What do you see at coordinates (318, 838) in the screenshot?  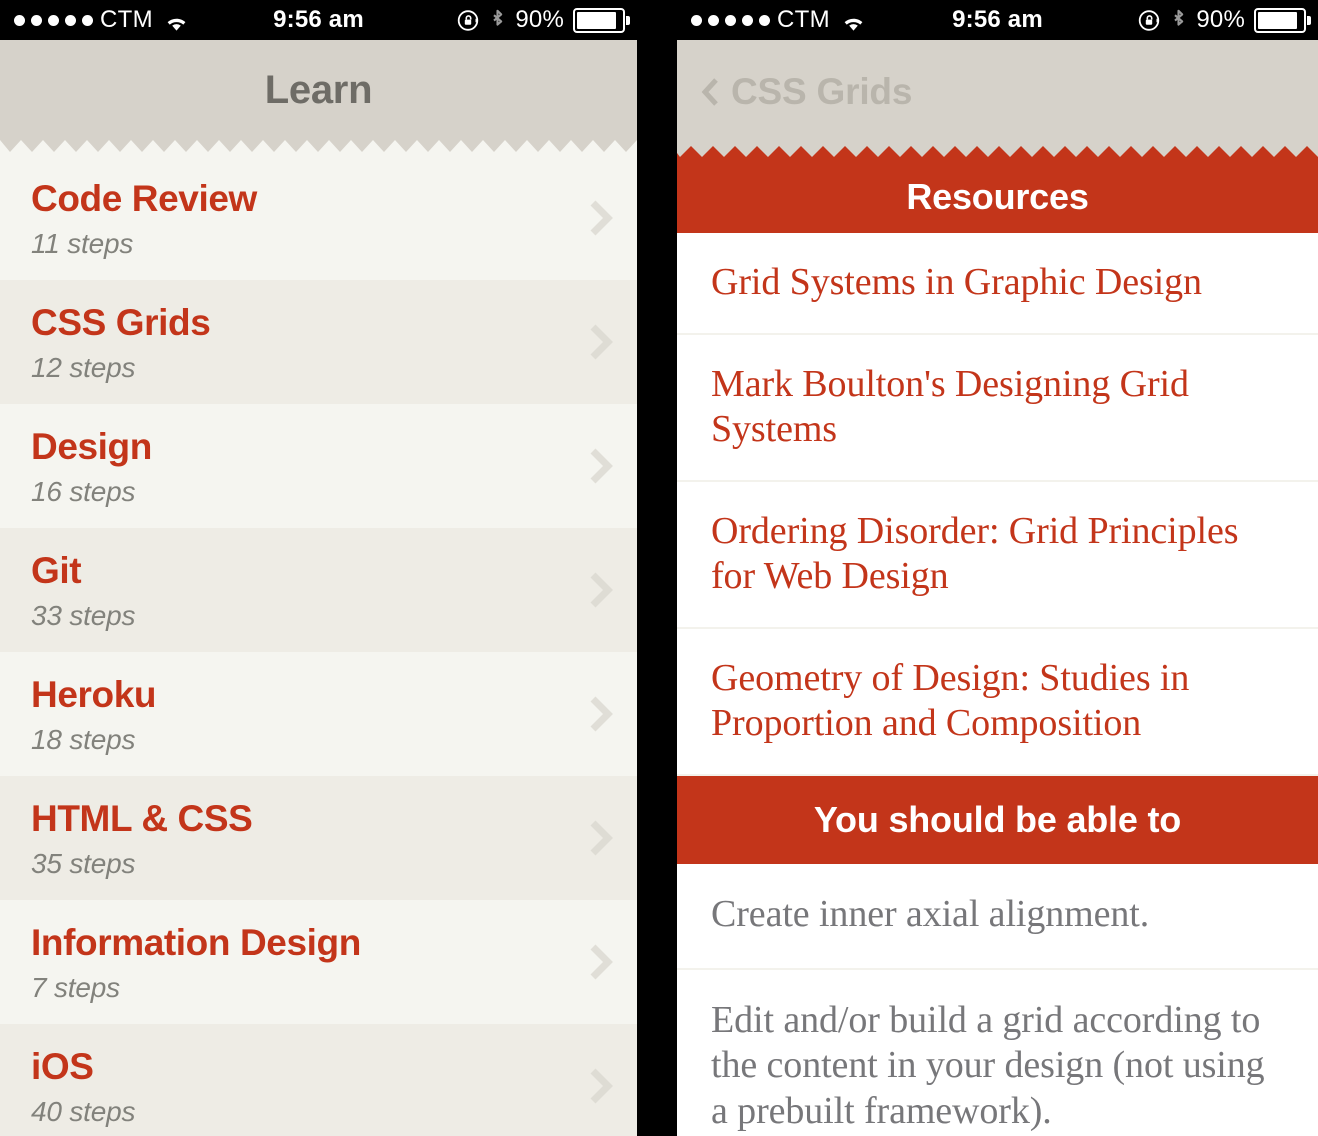 I see `list-item: HTML & CSS 35 steps` at bounding box center [318, 838].